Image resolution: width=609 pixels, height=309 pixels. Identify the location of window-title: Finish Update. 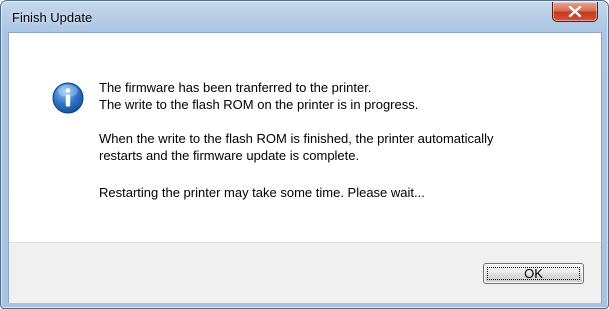
(52, 17).